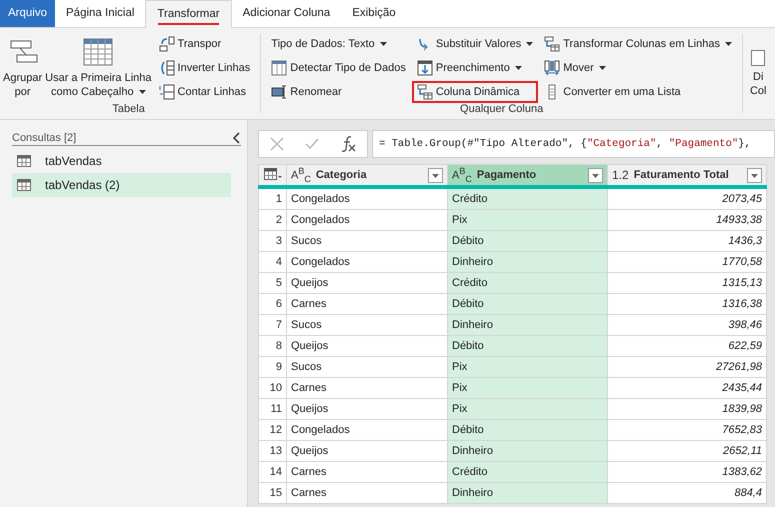  Describe the element at coordinates (23, 68) in the screenshot. I see `ribbon-button: Agrupar por` at that location.